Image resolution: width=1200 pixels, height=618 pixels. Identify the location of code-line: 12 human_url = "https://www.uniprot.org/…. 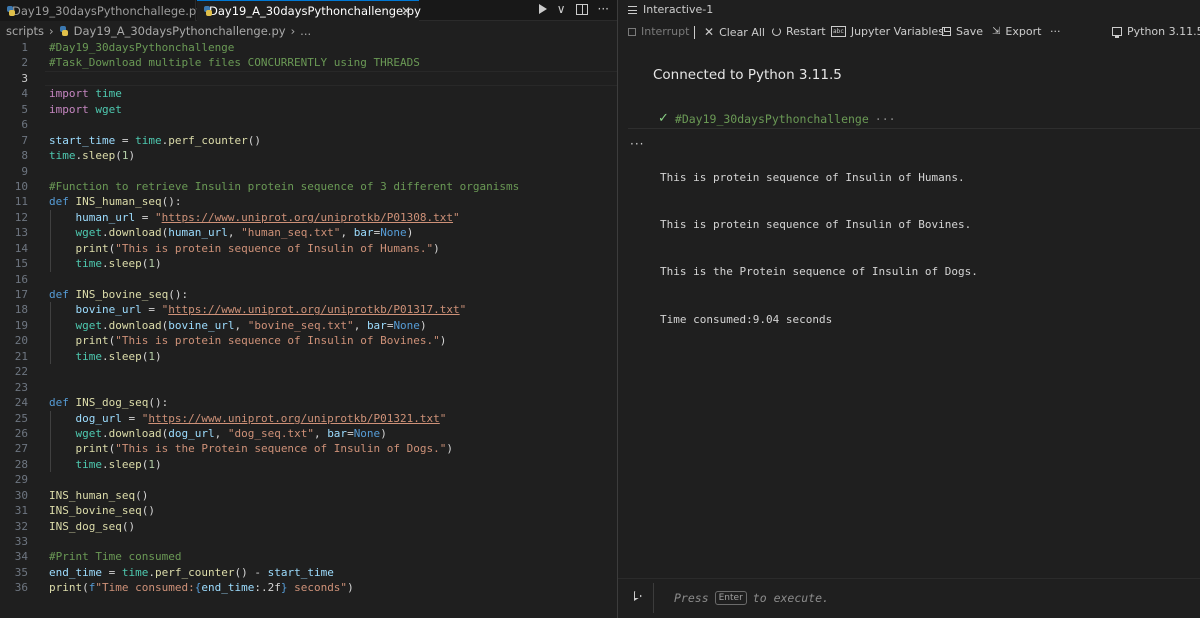
(308, 217).